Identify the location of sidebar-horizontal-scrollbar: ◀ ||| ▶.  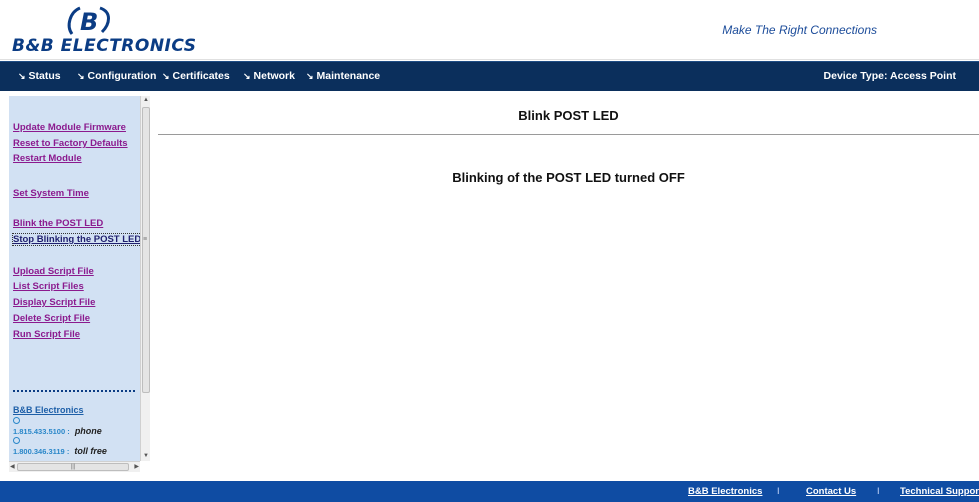
(74, 466).